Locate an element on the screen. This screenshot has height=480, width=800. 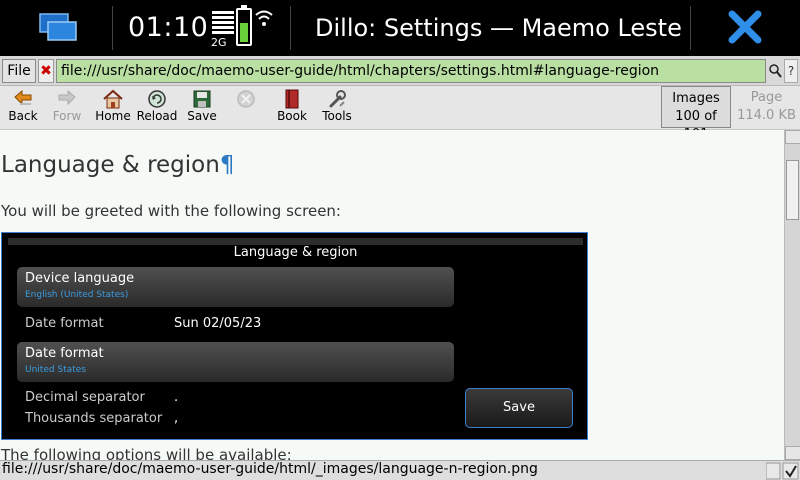
book-label: Book is located at coordinates (292, 116).